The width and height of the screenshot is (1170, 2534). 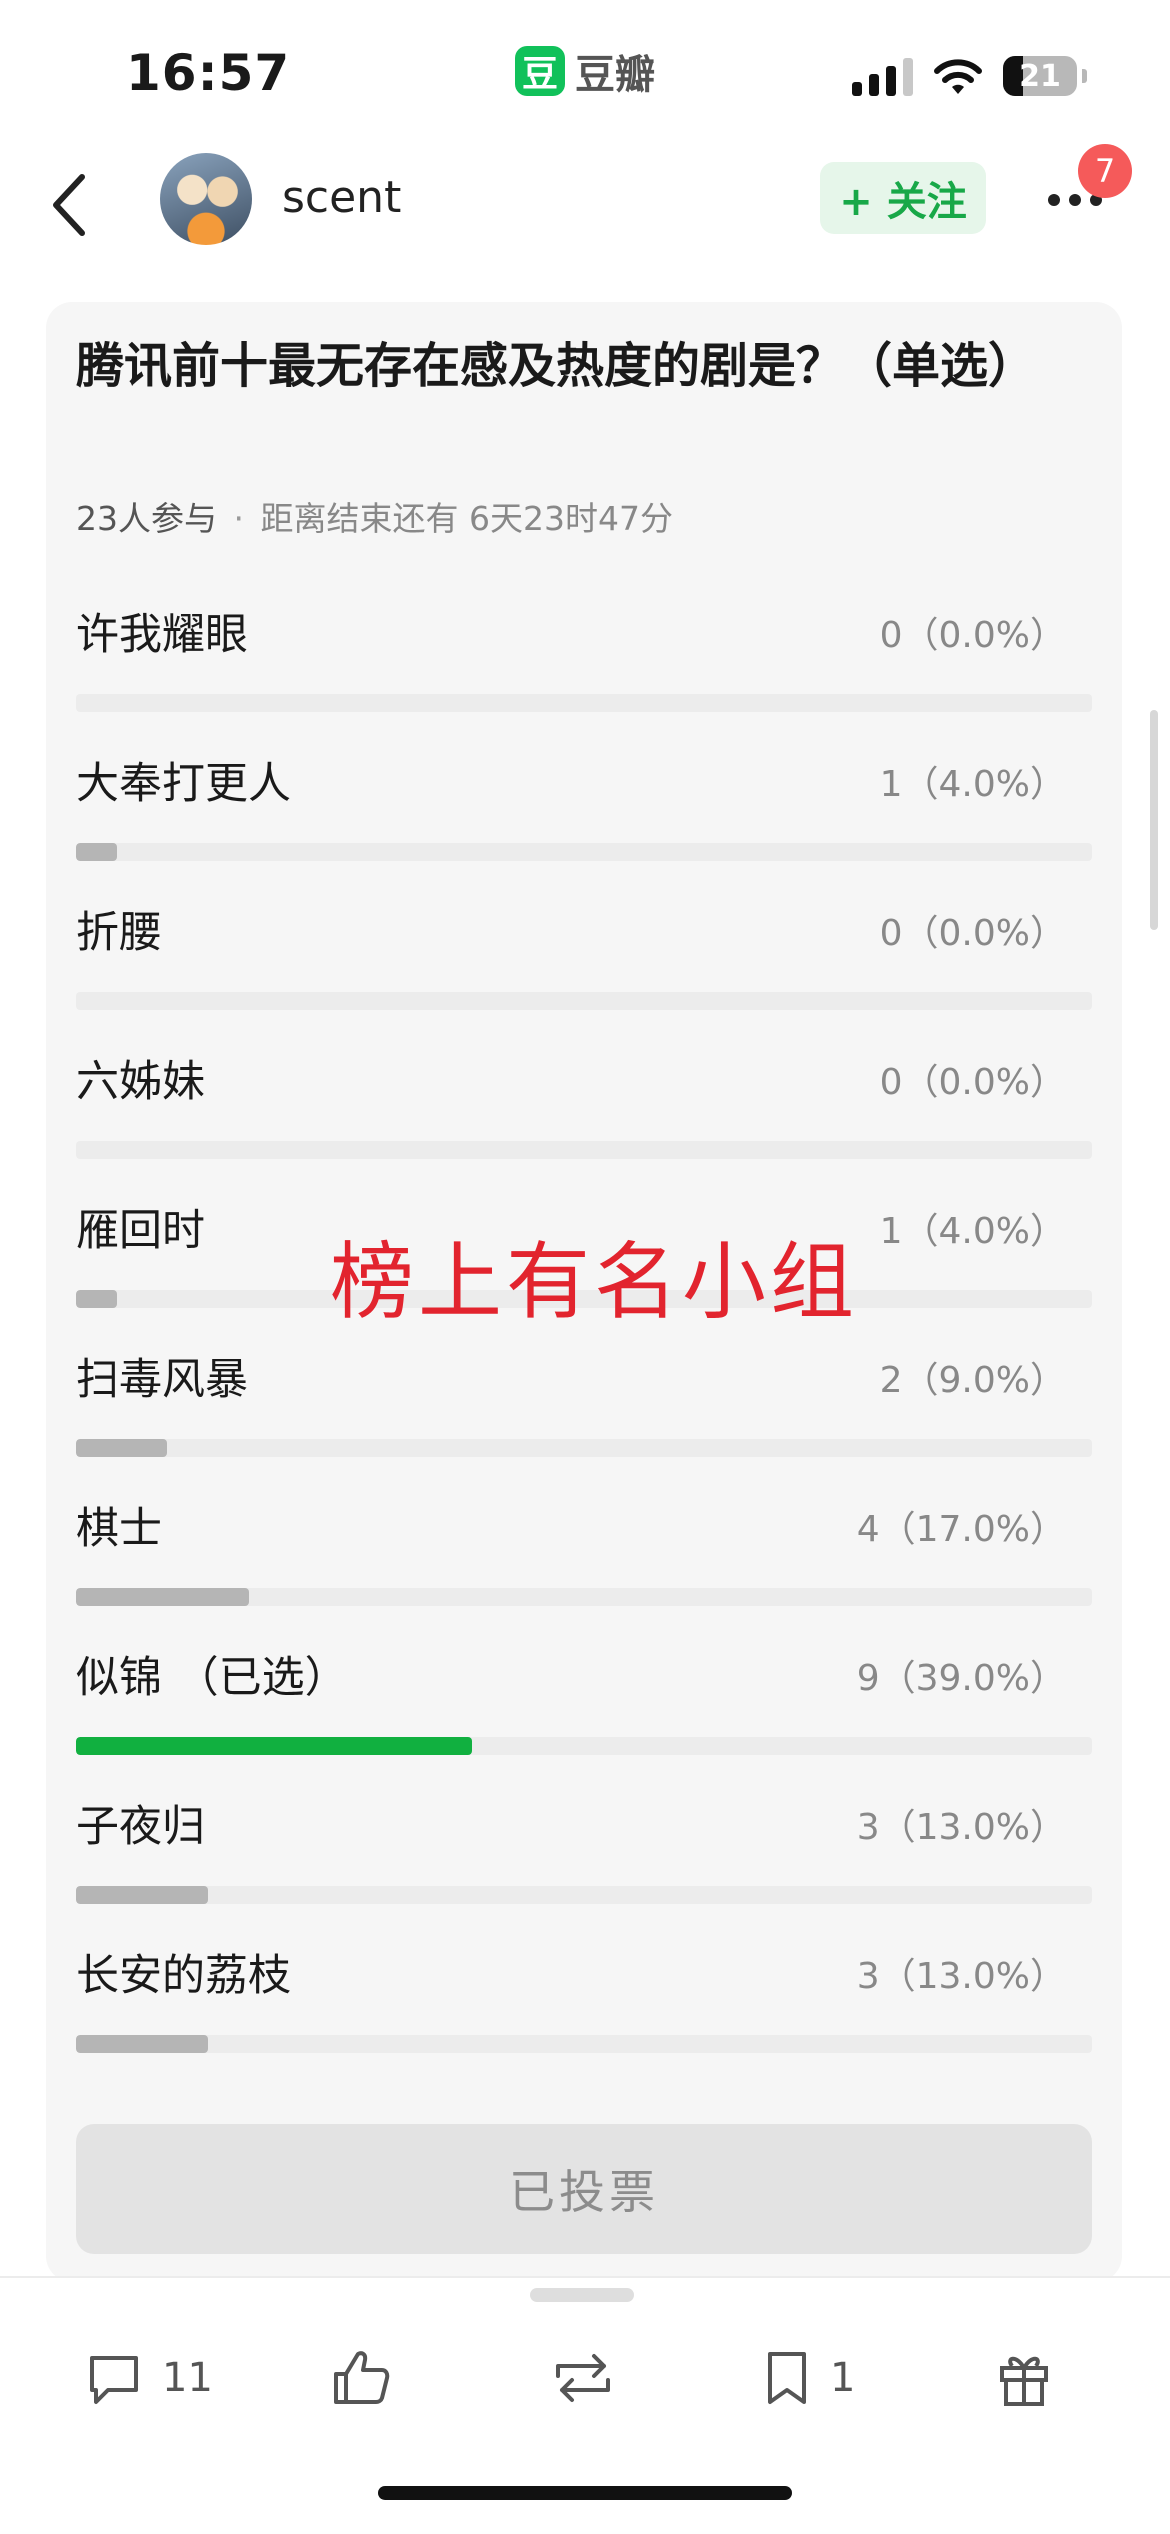 I want to click on option-label: 似锦 （已选）, so click(x=212, y=1678).